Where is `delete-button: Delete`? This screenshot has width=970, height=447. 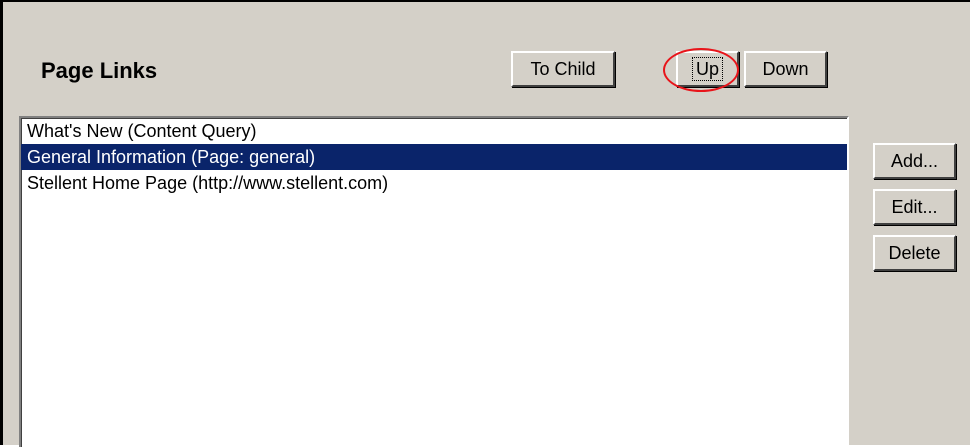 delete-button: Delete is located at coordinates (914, 253).